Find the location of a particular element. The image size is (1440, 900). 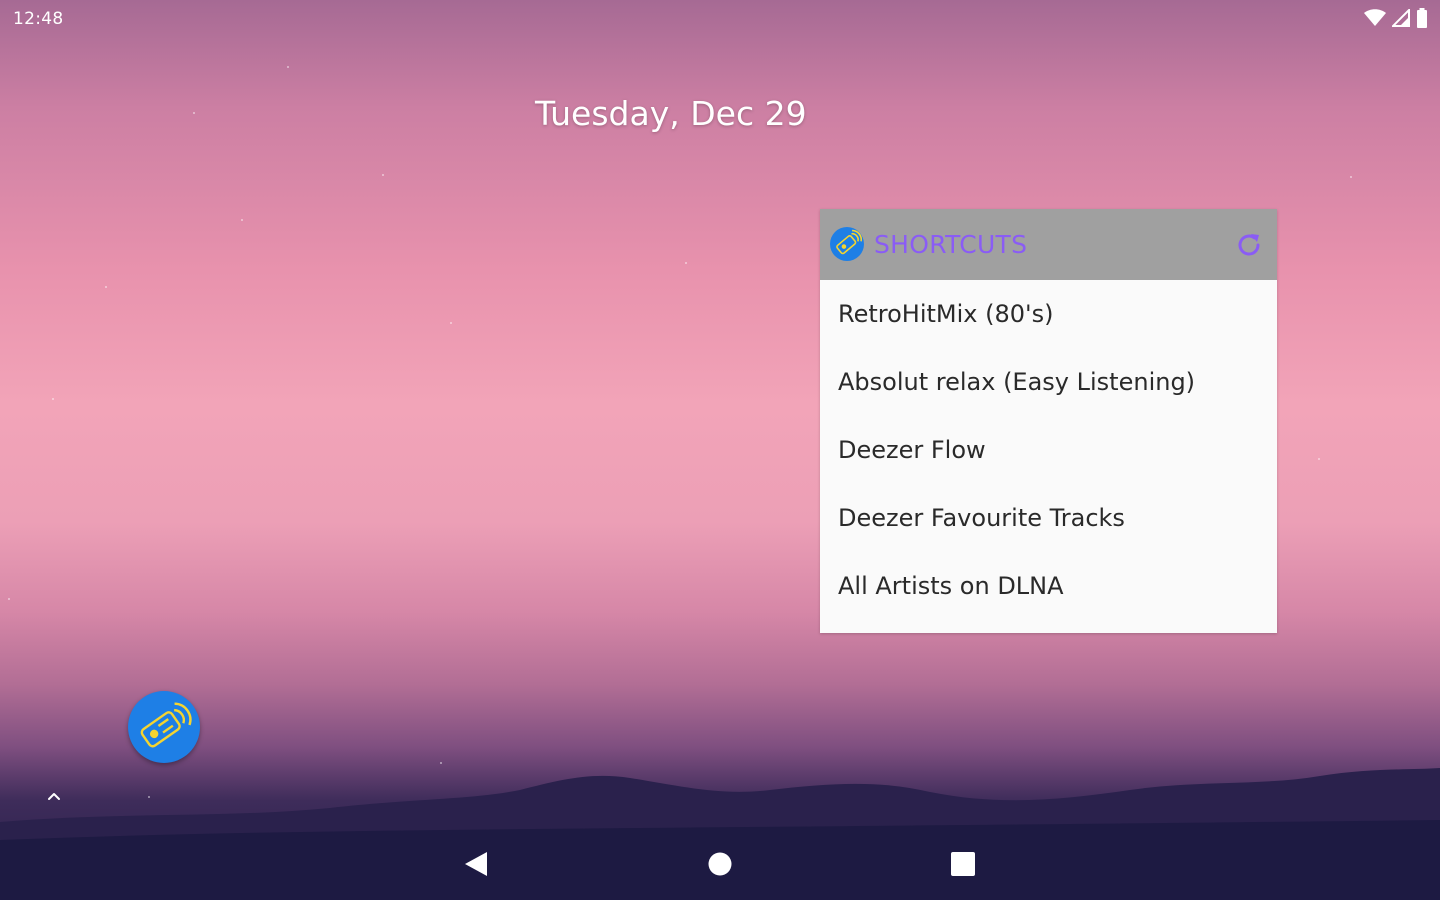

back-icon is located at coordinates (476, 864).